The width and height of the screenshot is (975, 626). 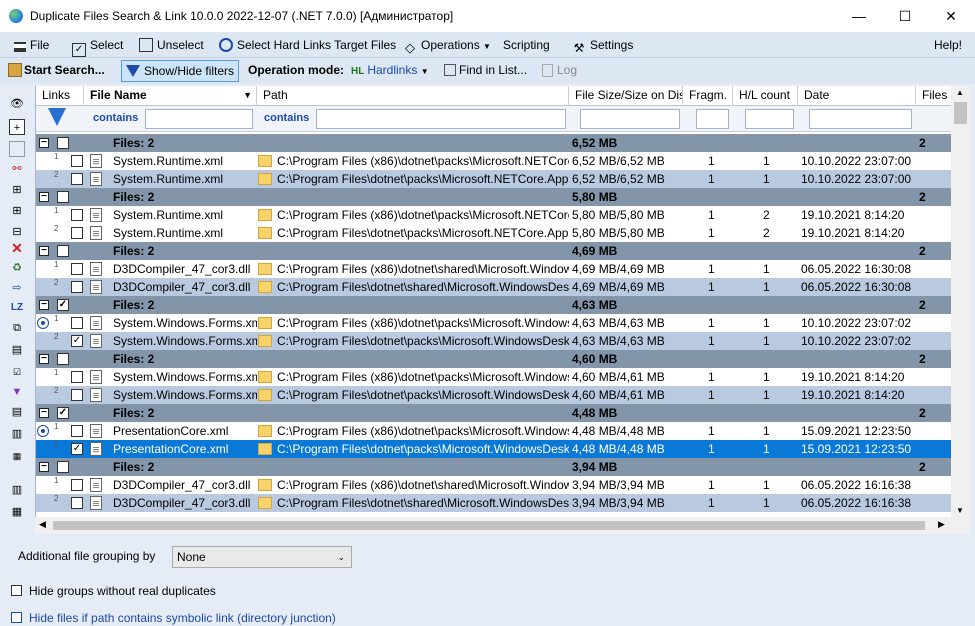 What do you see at coordinates (31, 45) in the screenshot?
I see `menu-file: File` at bounding box center [31, 45].